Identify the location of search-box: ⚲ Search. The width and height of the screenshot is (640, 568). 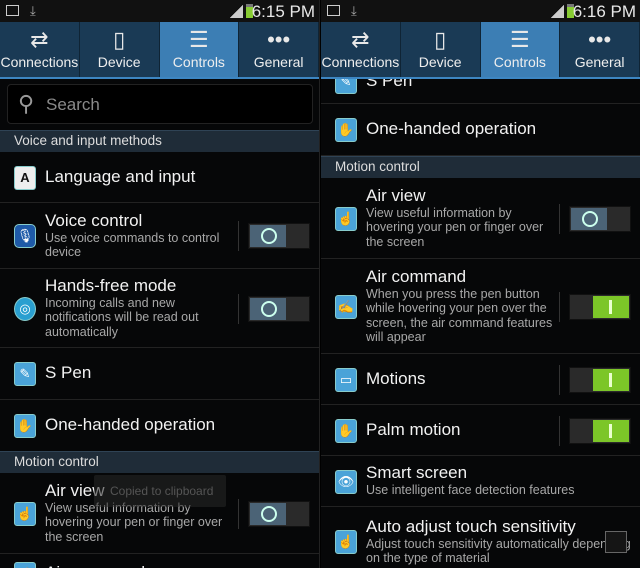
(160, 104).